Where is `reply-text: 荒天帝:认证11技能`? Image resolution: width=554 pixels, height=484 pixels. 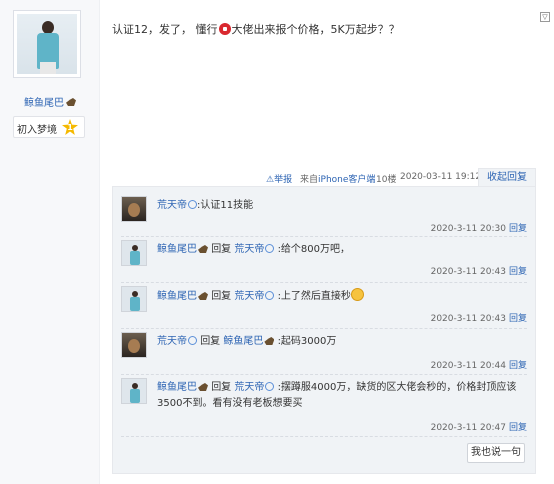
reply-text: 荒天帝:认证11技能 is located at coordinates (205, 205).